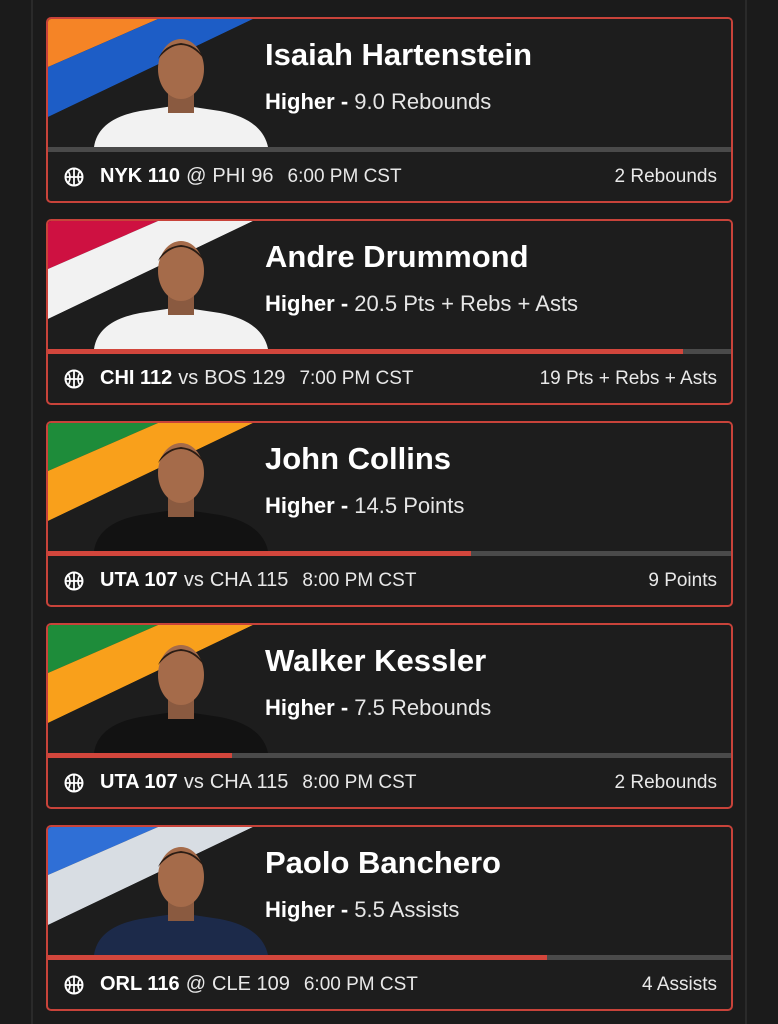 Image resolution: width=778 pixels, height=1024 pixels. I want to click on pick-line: Higher - 20.5 Pts + Rebs + Asts, so click(421, 304).